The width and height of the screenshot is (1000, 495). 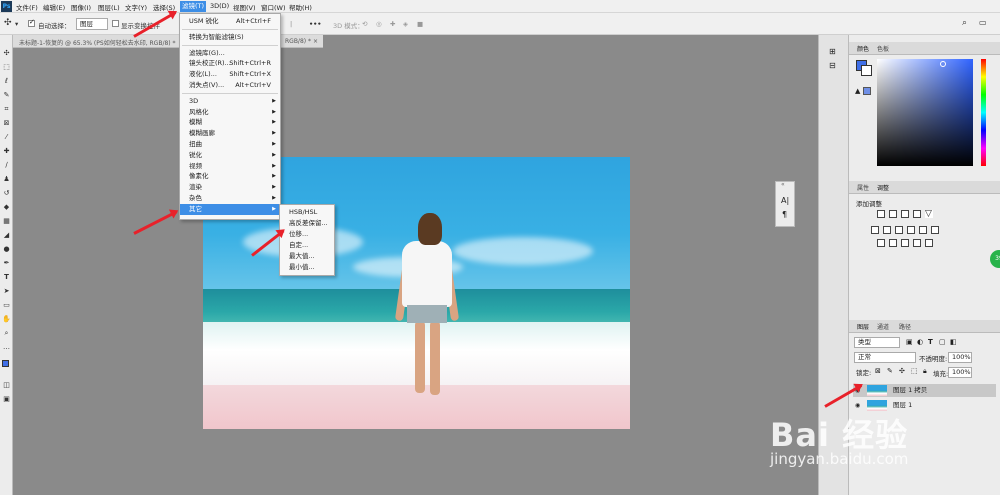 I want to click on filter-menu-item: 镜头校正(R)... Shift+Ctrl+R, so click(x=230, y=63).